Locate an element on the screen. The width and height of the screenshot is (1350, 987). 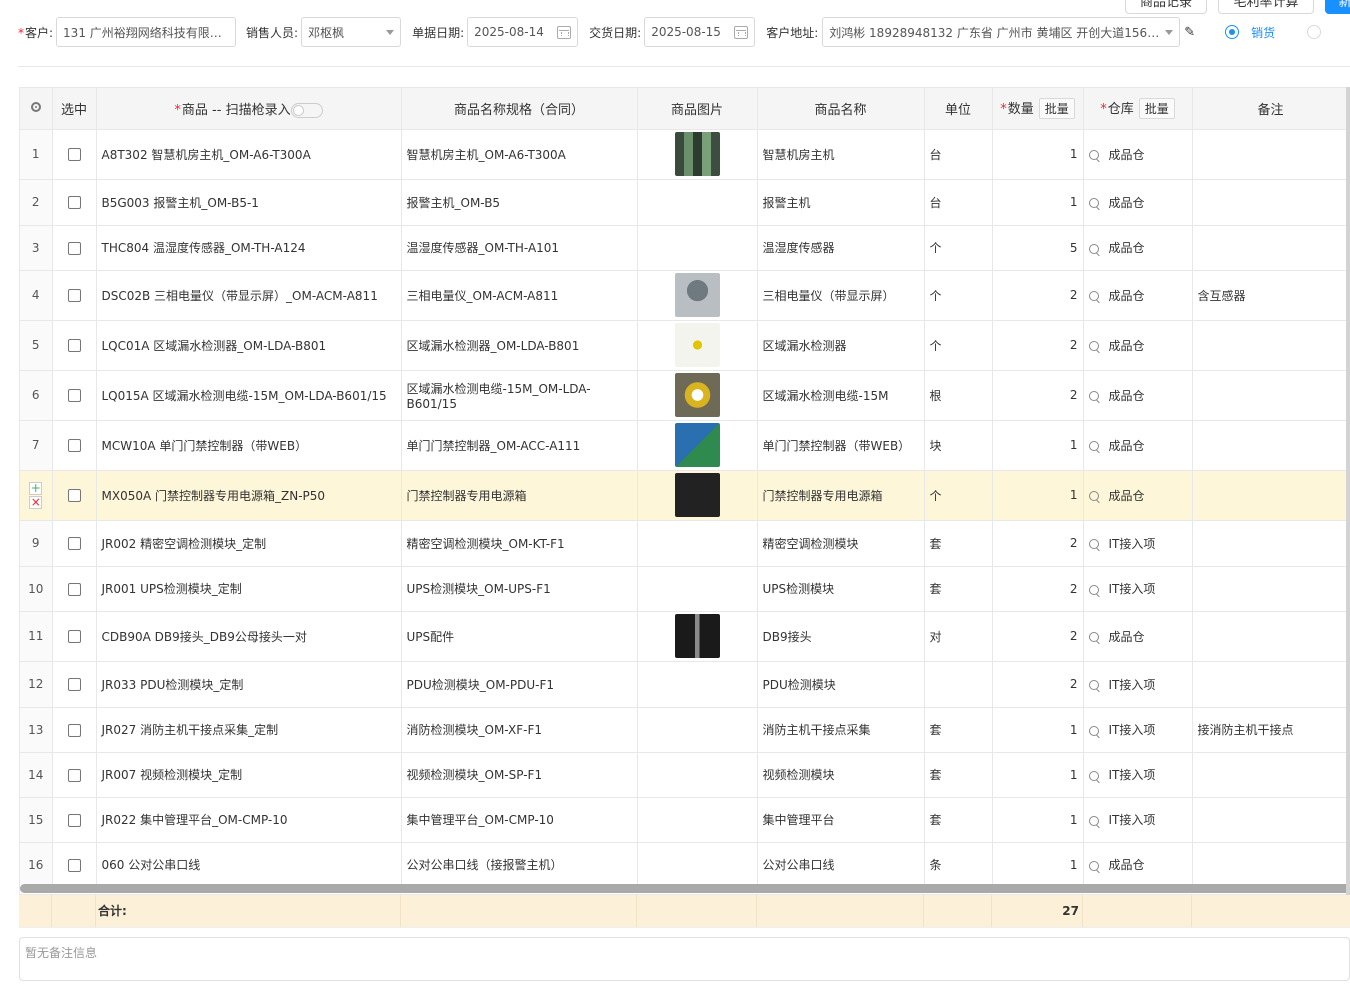
warehouse-batch-button: 批量 is located at coordinates (1156, 108).